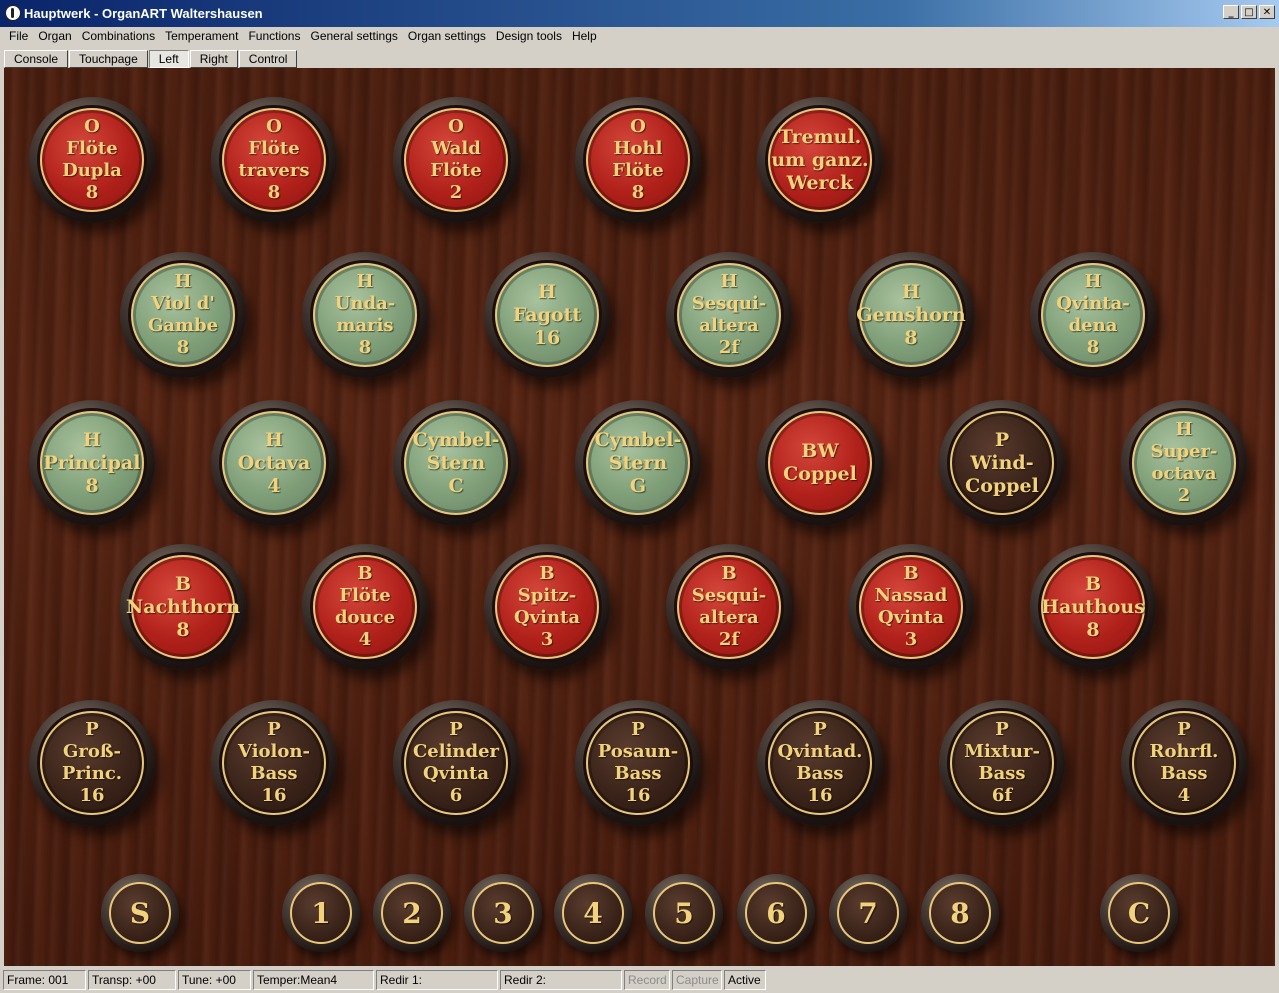  What do you see at coordinates (13, 13) in the screenshot?
I see `app-icon` at bounding box center [13, 13].